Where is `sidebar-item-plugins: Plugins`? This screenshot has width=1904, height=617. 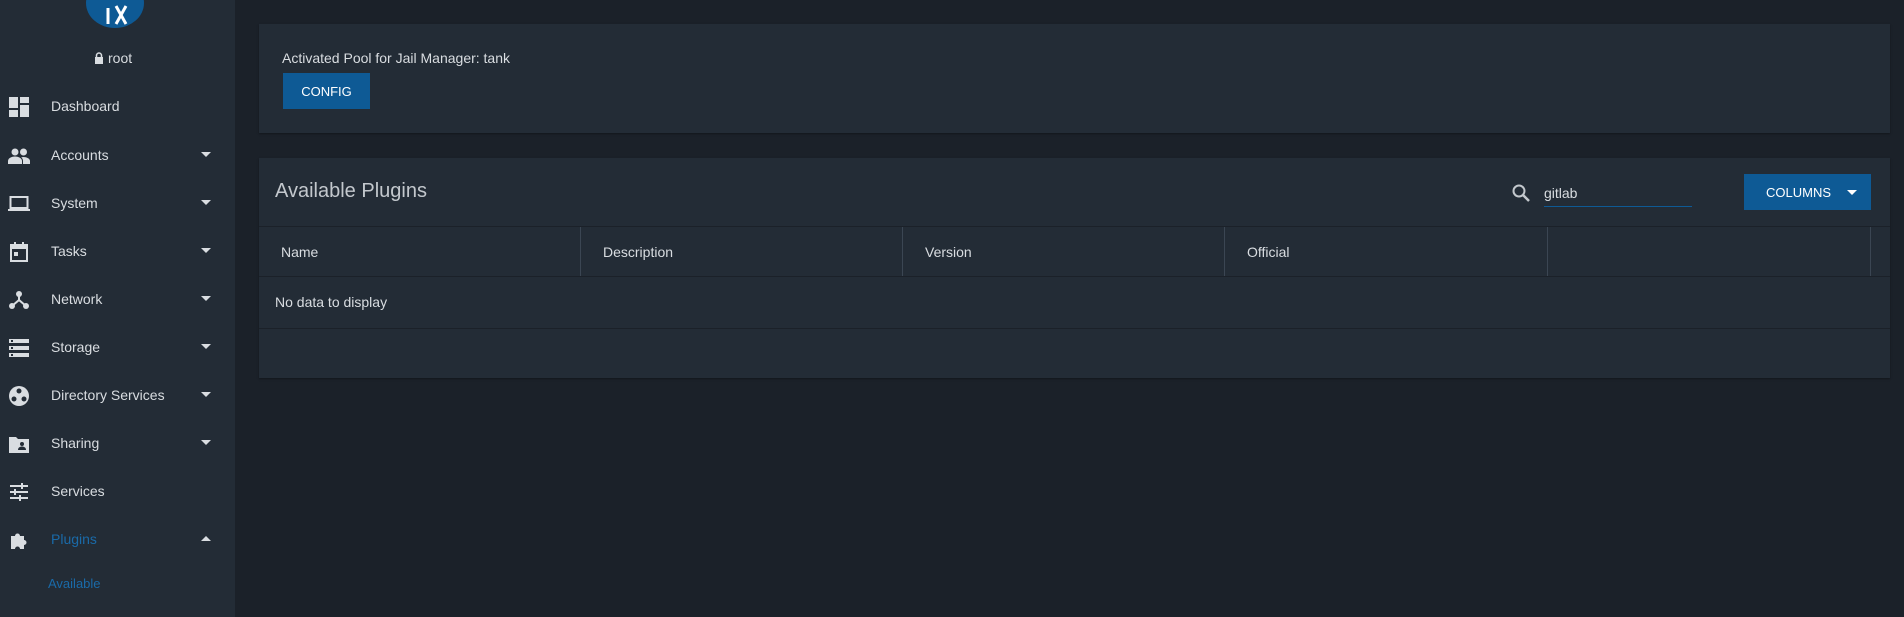 sidebar-item-plugins: Plugins is located at coordinates (117, 539).